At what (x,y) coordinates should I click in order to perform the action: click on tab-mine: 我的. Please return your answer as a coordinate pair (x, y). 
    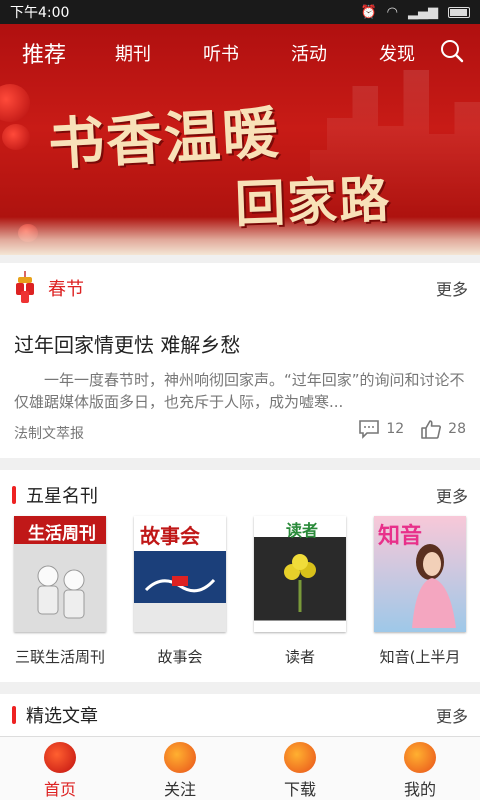
    Looking at the image, I should click on (420, 768).